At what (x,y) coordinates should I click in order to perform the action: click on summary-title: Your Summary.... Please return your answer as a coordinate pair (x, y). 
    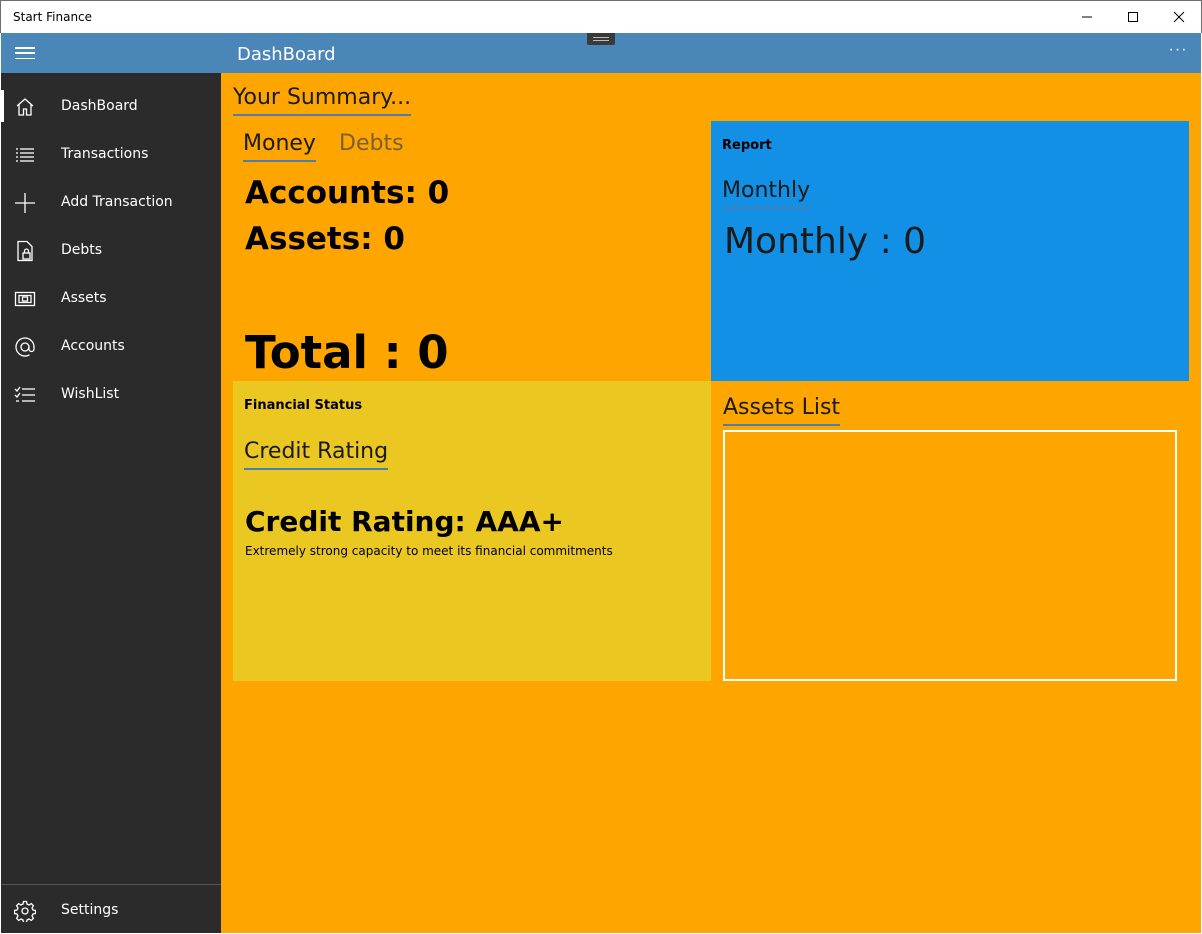
    Looking at the image, I should click on (322, 100).